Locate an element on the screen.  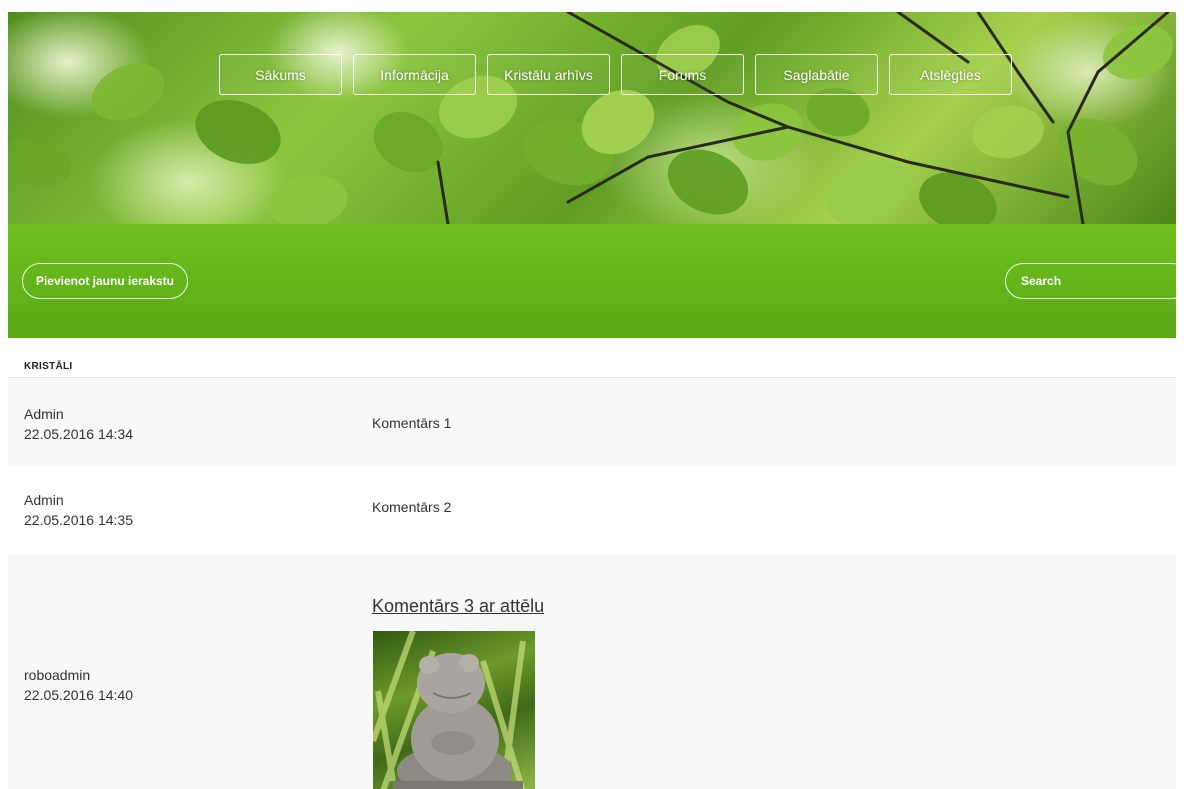
comment-attachment-image is located at coordinates (454, 710).